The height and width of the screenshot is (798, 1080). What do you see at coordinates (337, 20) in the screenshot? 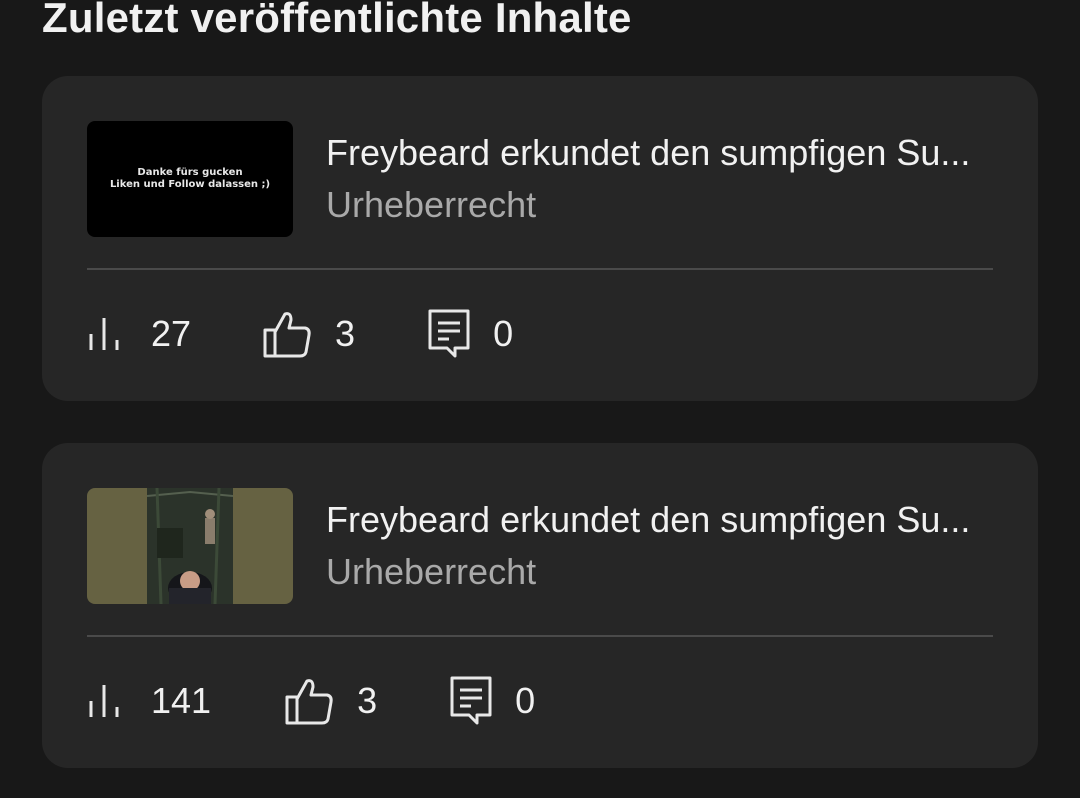
I see `section-title: Zuletzt veröffentlichte Inhalte` at bounding box center [337, 20].